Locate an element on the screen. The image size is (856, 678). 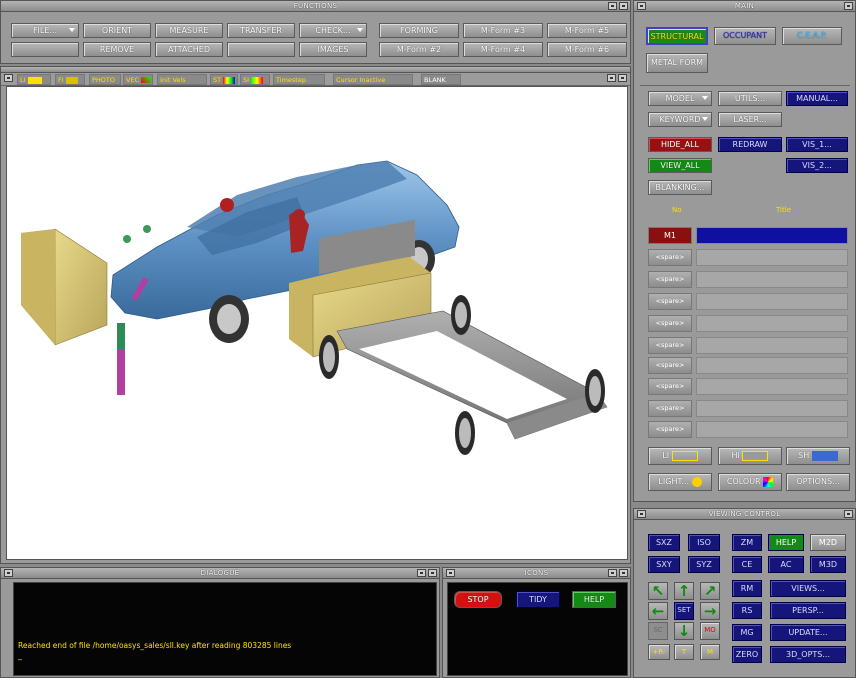
pan-up-right-arrow-icon: ↗ is located at coordinates (710, 591).